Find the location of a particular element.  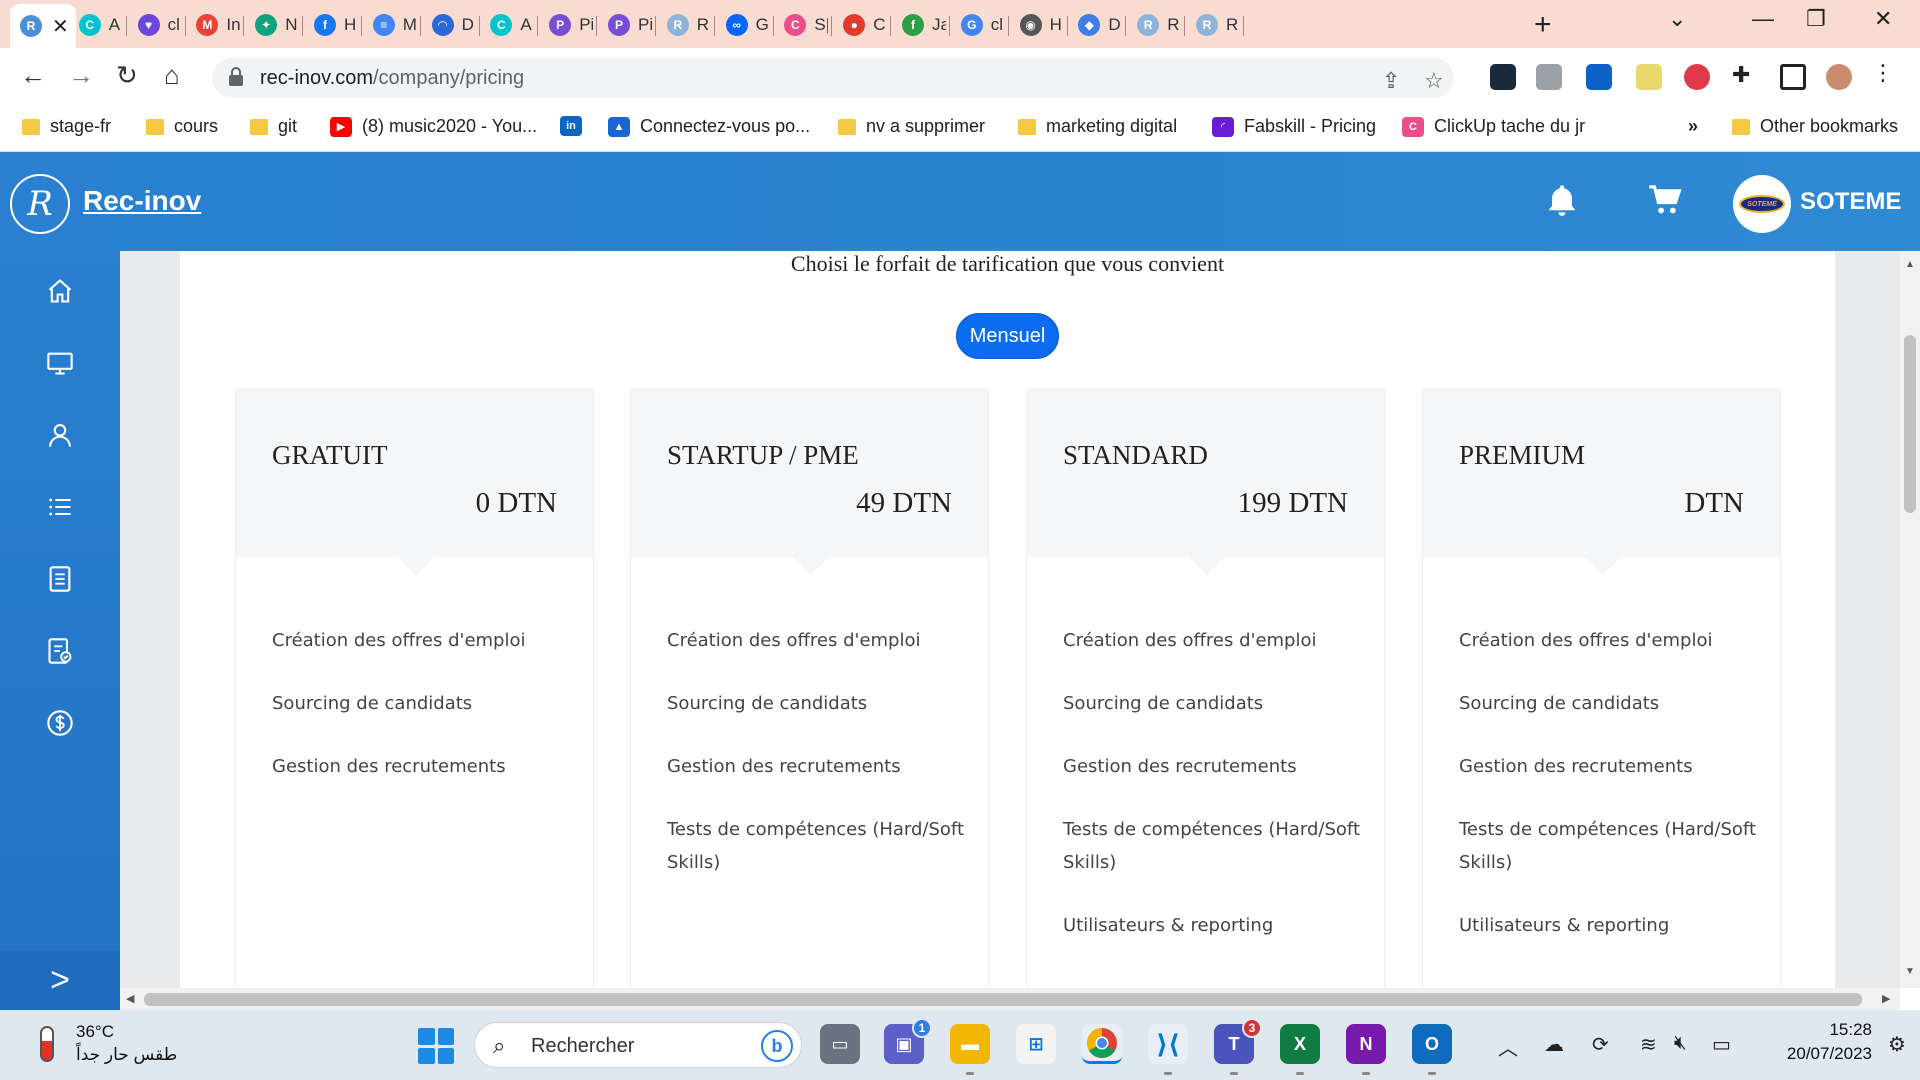

reload-icon: ↻ is located at coordinates (127, 75).